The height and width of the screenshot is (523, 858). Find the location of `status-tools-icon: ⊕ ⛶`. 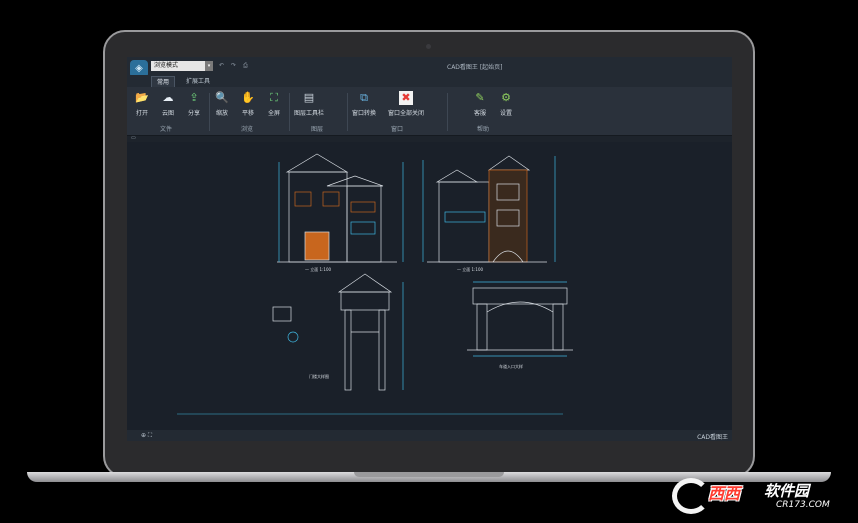

status-tools-icon: ⊕ ⛶ is located at coordinates (146, 436).